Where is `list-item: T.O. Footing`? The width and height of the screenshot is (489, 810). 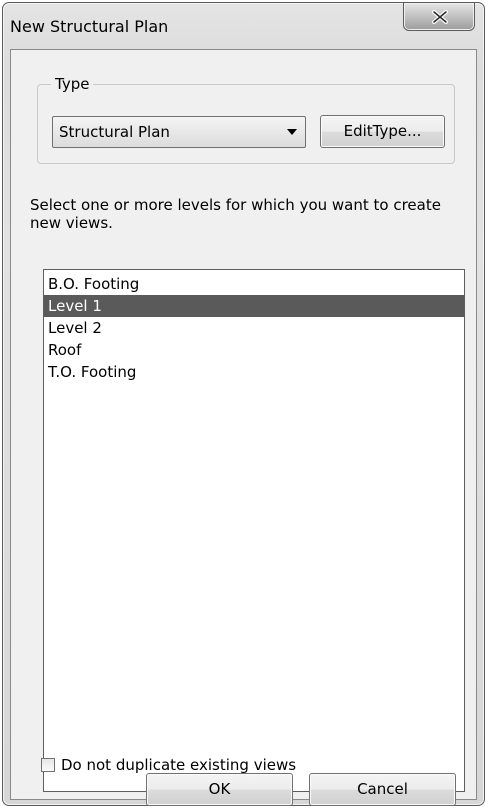
list-item: T.O. Footing is located at coordinates (254, 372).